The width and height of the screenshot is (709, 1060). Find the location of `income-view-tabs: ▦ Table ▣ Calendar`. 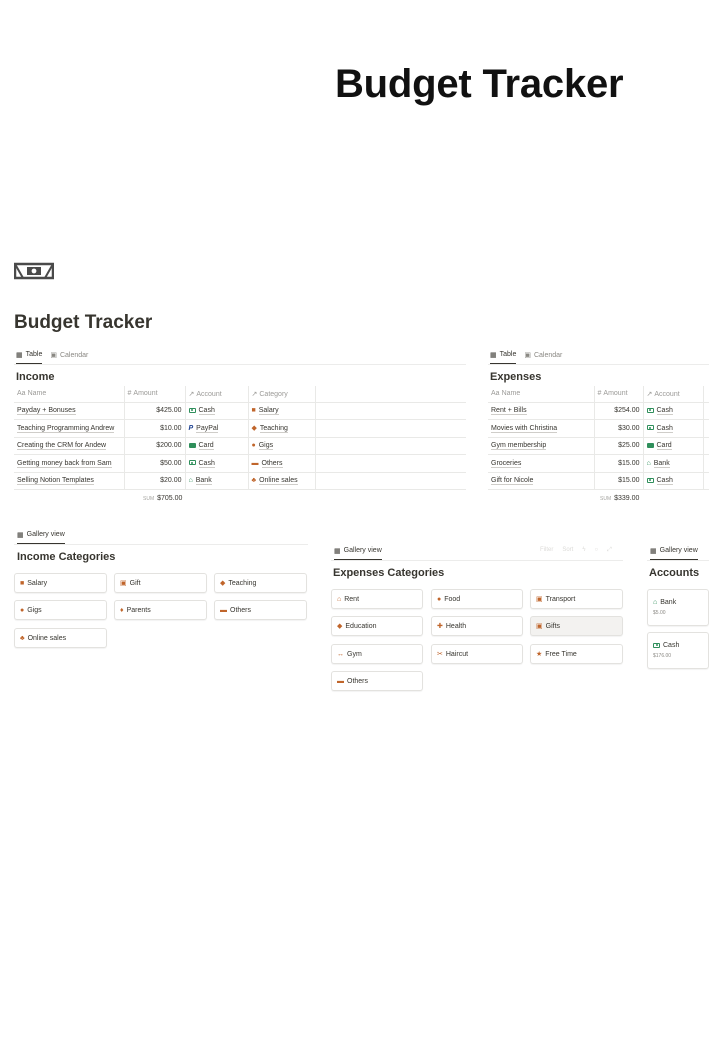

income-view-tabs: ▦ Table ▣ Calendar is located at coordinates (52, 357).